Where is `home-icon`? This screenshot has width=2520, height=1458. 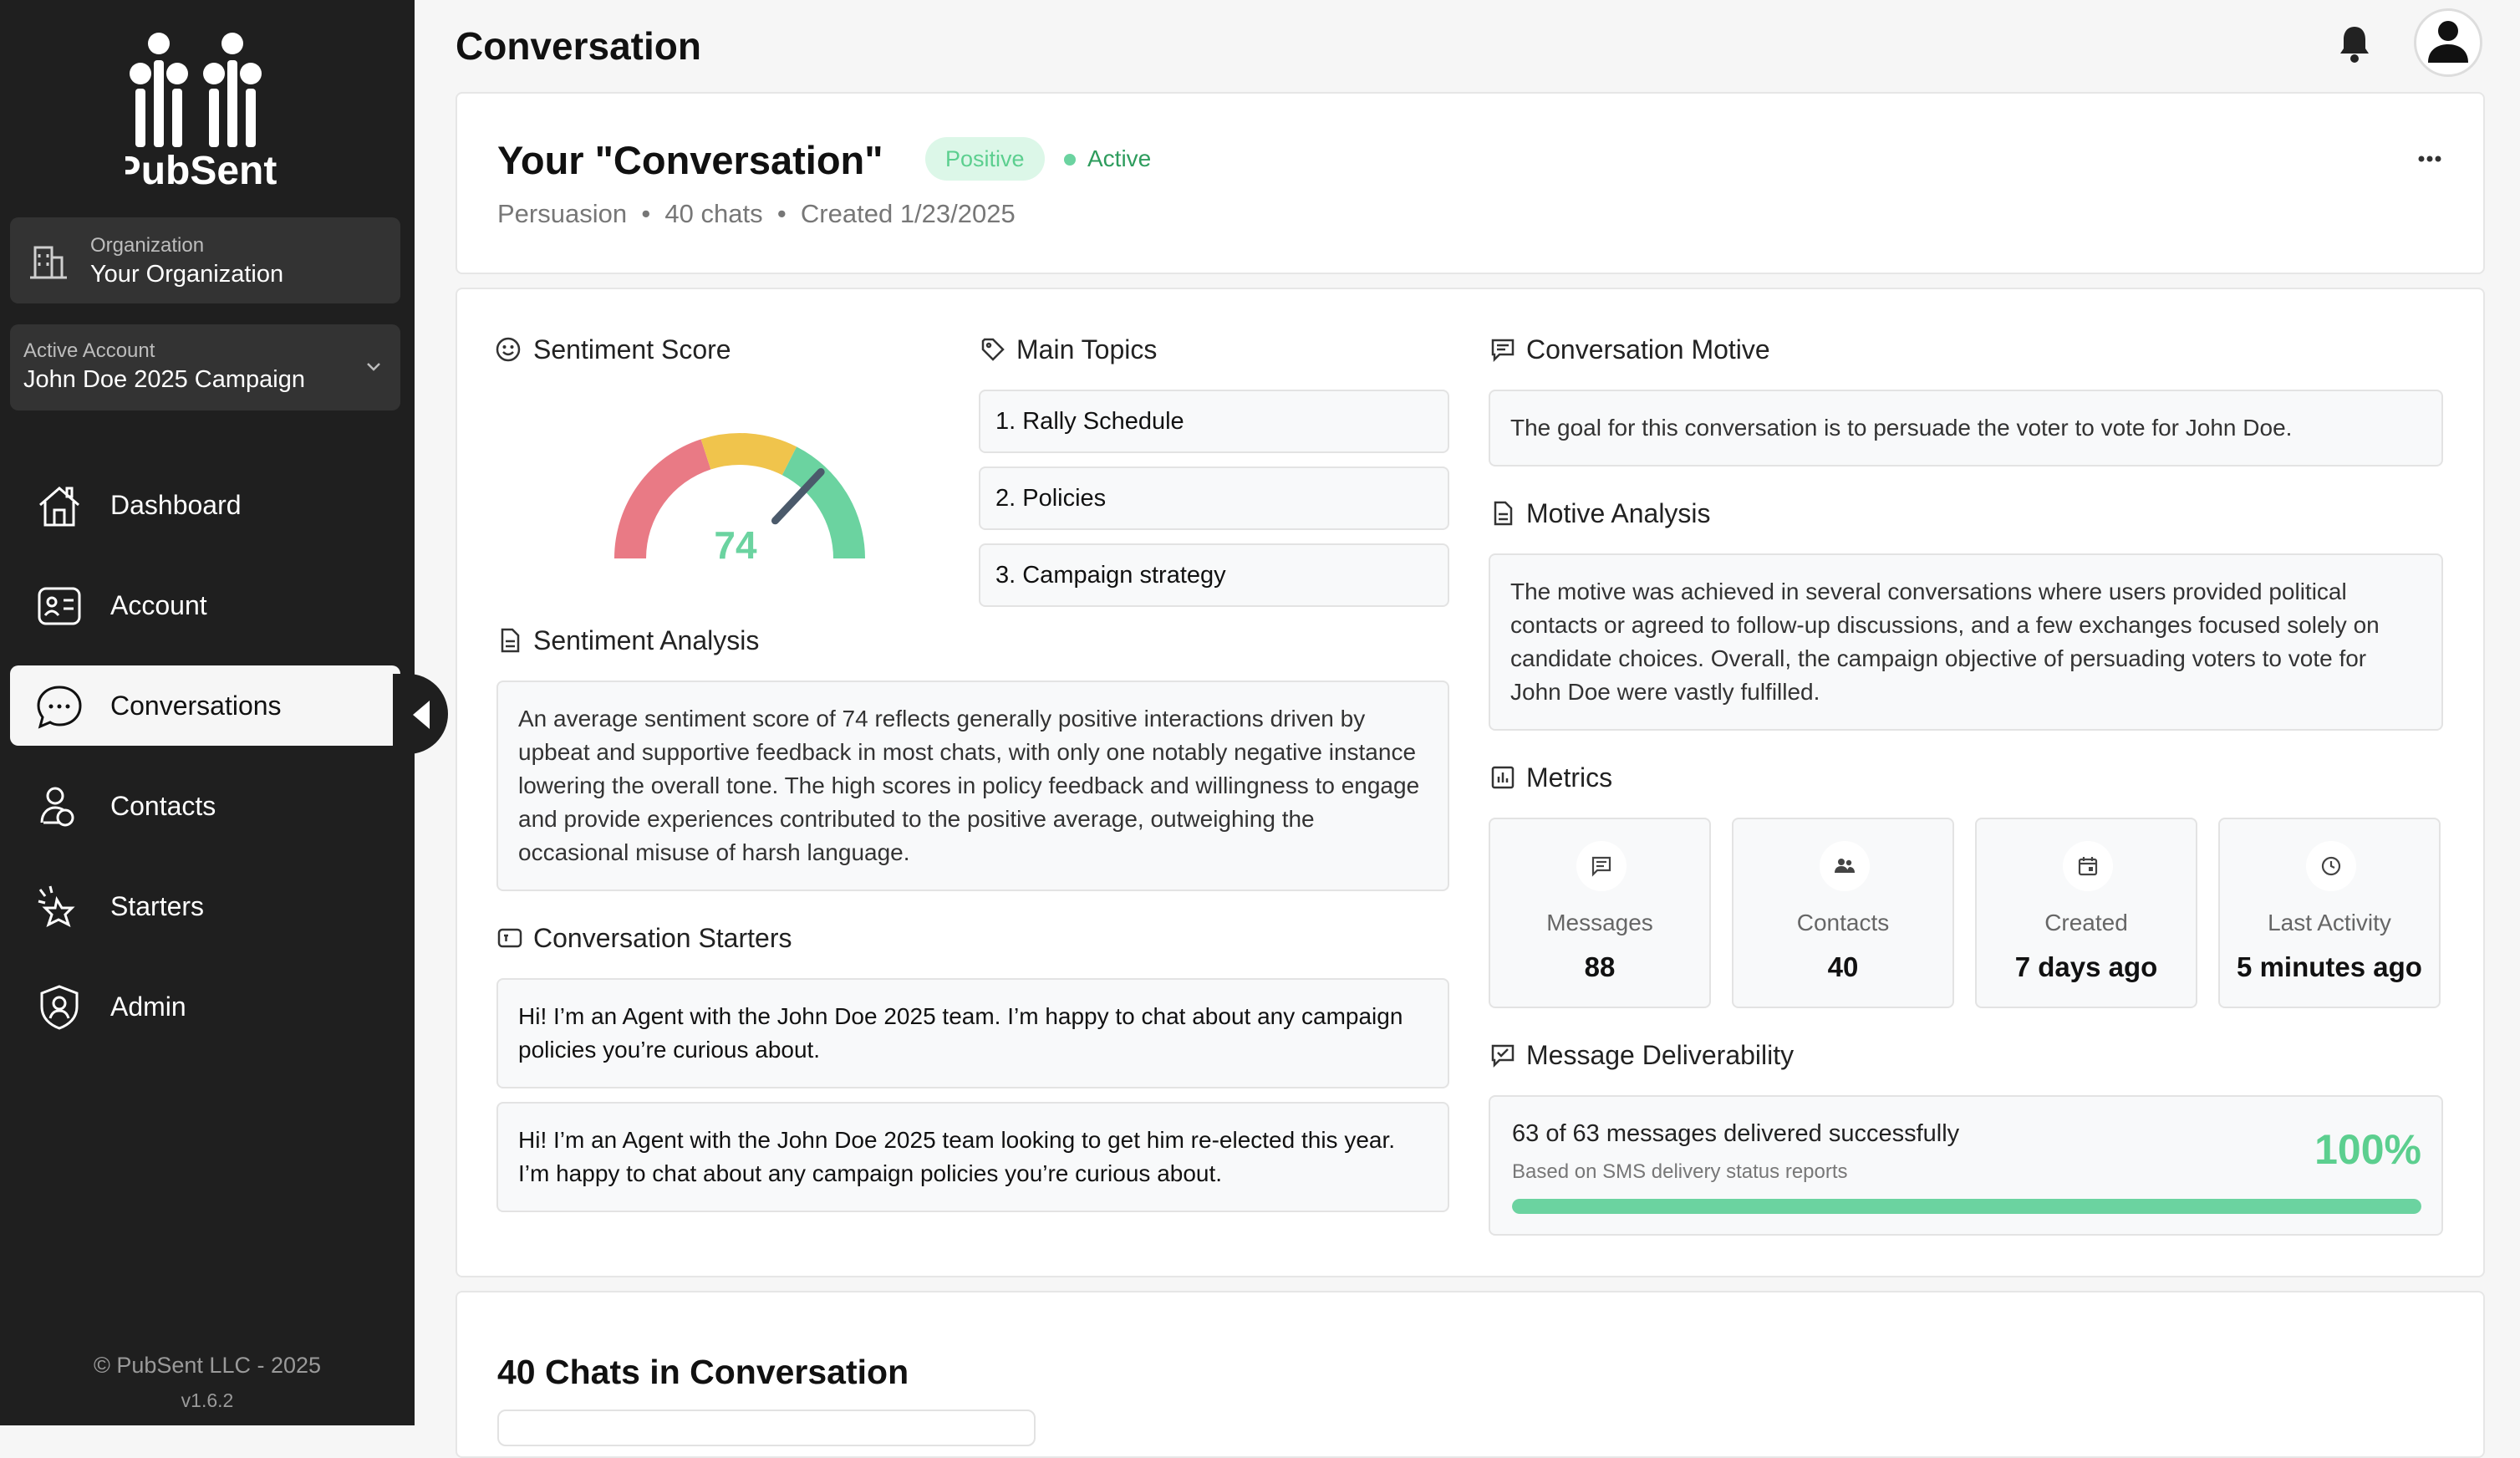 home-icon is located at coordinates (59, 507).